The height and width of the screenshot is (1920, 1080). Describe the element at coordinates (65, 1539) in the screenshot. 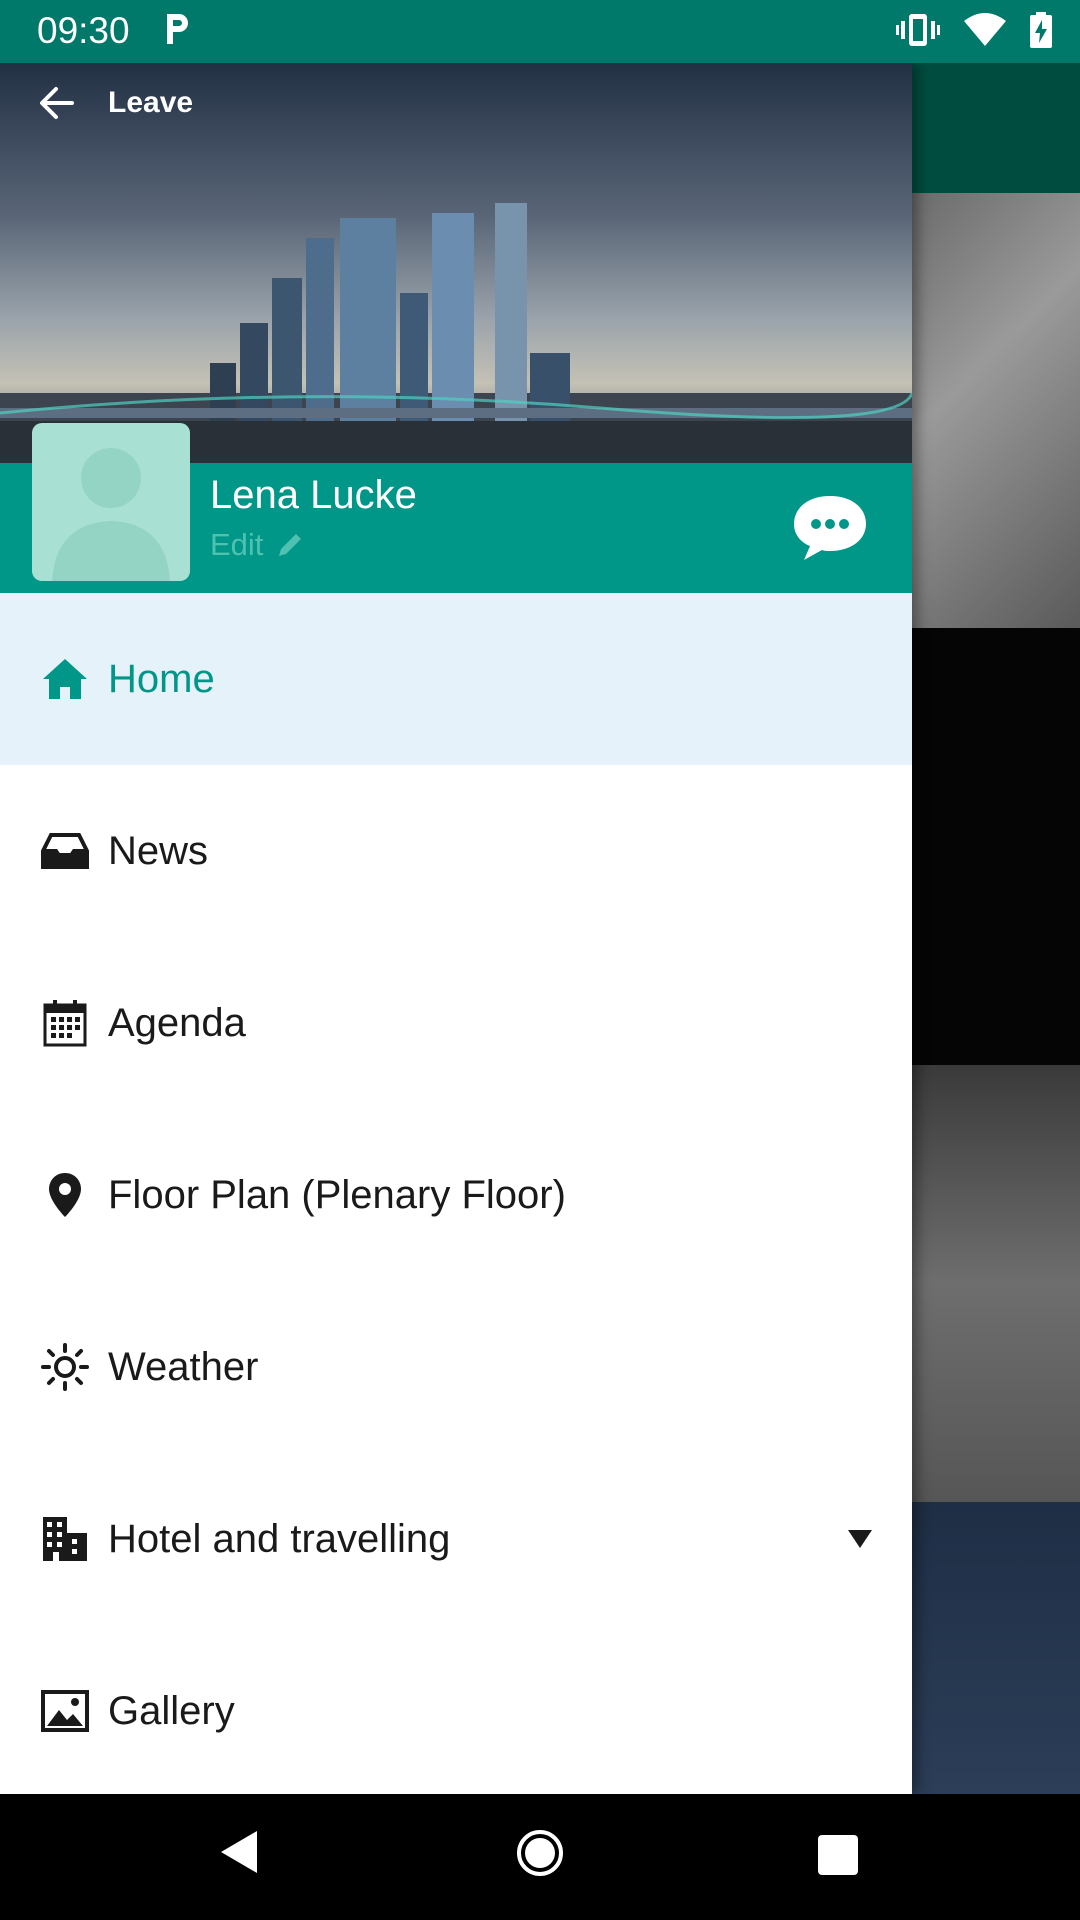

I see `buildings-icon` at that location.